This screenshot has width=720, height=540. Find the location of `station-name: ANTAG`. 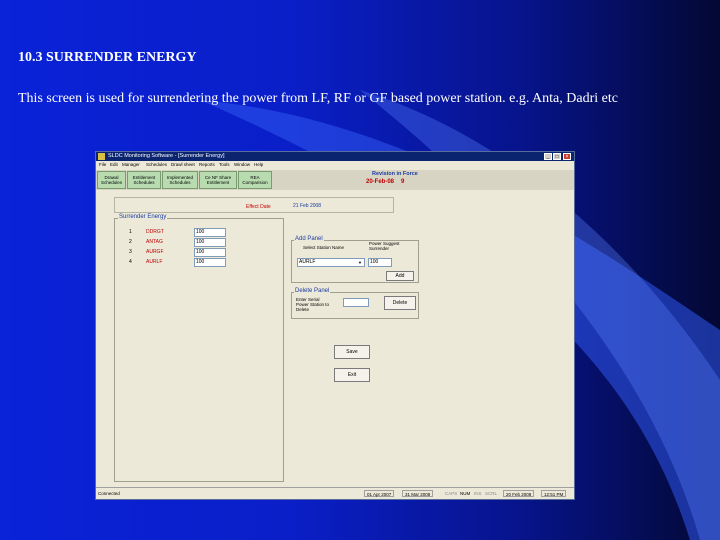

station-name: ANTAG is located at coordinates (154, 242).